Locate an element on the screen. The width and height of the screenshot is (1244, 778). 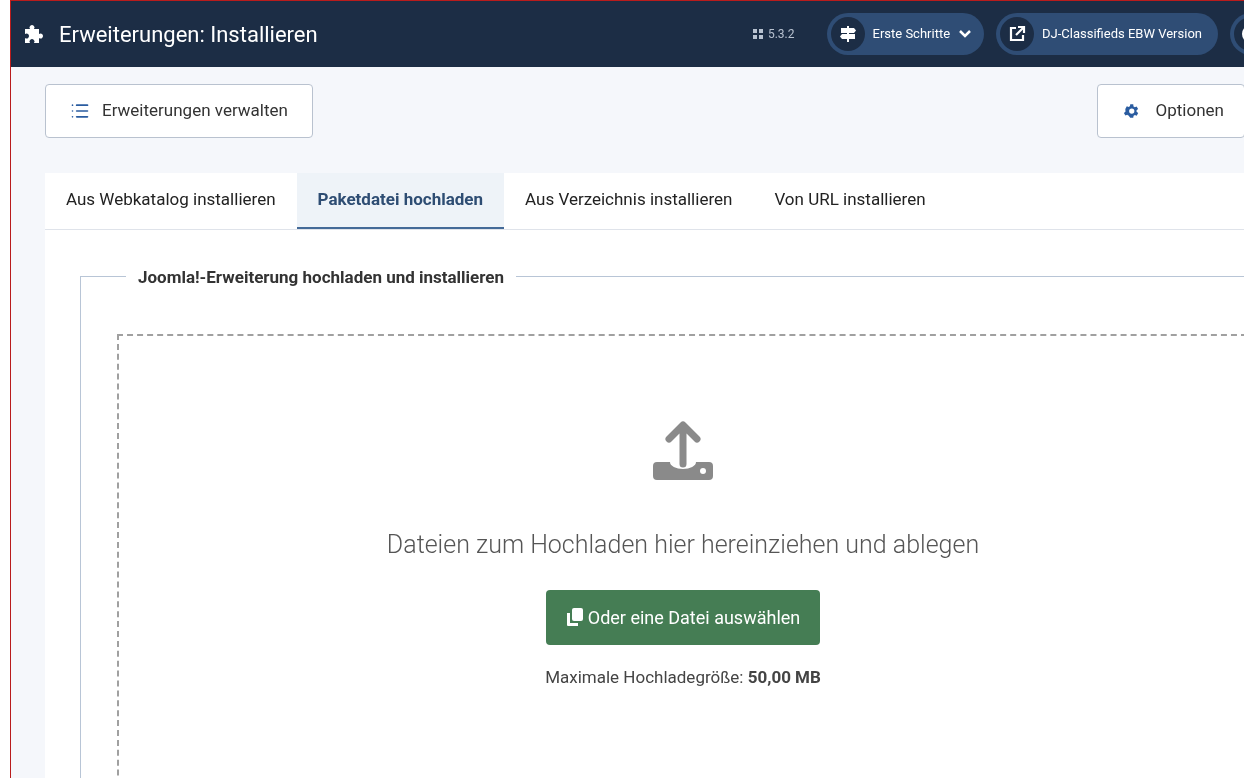
external-link-button: DJ-Classifieds EBW Version is located at coordinates (1107, 34).